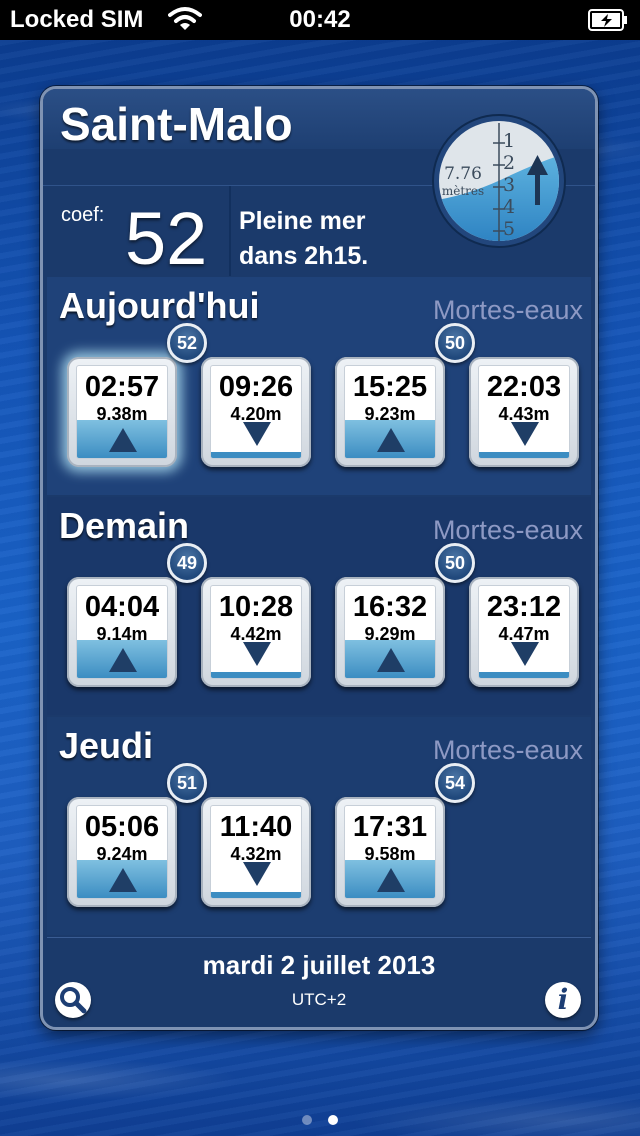 The image size is (640, 1136). I want to click on tide-tile-face: 17:31 9.58m, so click(390, 852).